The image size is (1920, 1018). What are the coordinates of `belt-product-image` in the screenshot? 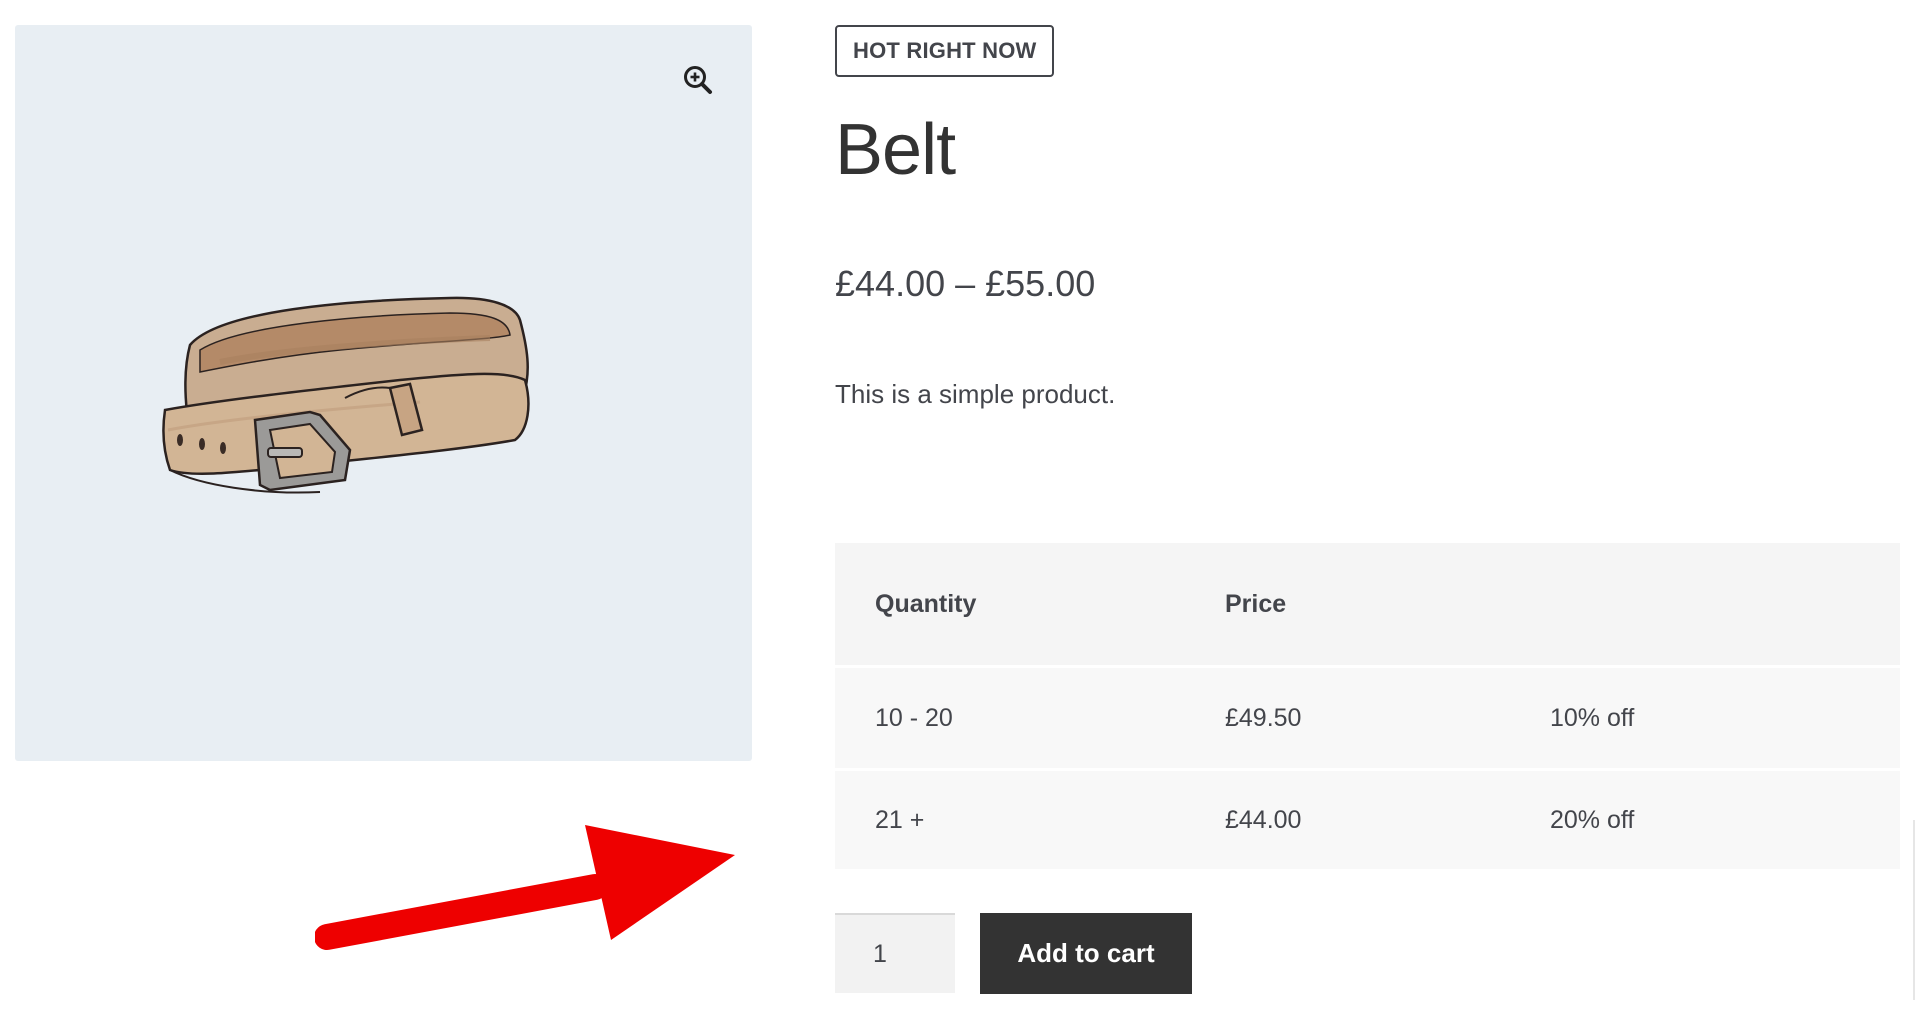 It's located at (346, 395).